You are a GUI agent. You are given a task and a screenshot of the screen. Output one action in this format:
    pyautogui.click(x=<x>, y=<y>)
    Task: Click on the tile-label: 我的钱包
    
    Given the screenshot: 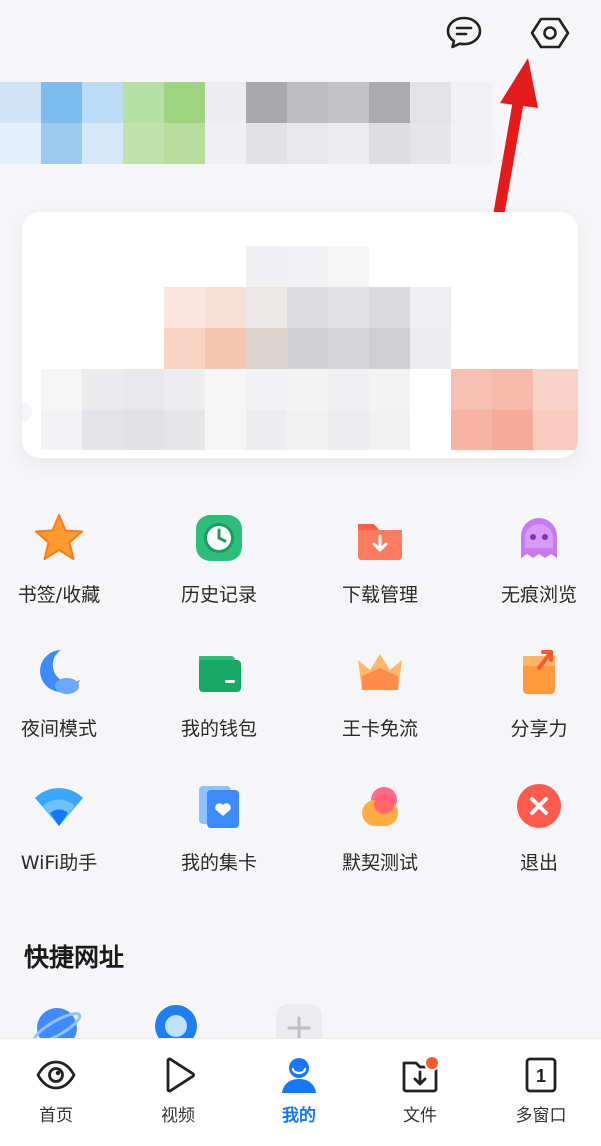 What is the action you would take?
    pyautogui.click(x=218, y=729)
    